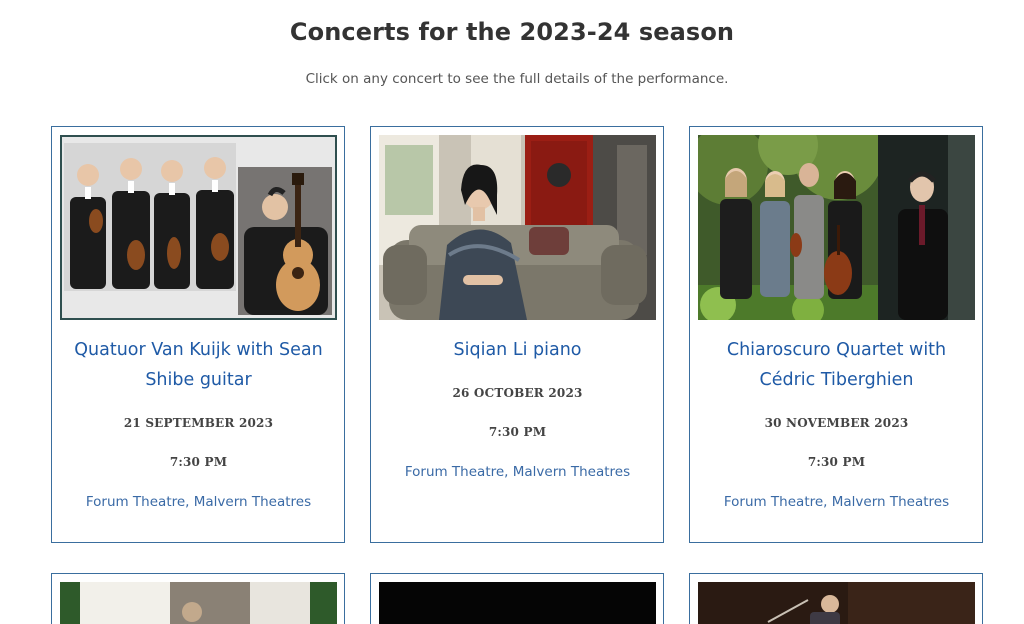 This screenshot has height=624, width=1024. What do you see at coordinates (517, 350) in the screenshot?
I see `concert-title-link: Siqian Li piano` at bounding box center [517, 350].